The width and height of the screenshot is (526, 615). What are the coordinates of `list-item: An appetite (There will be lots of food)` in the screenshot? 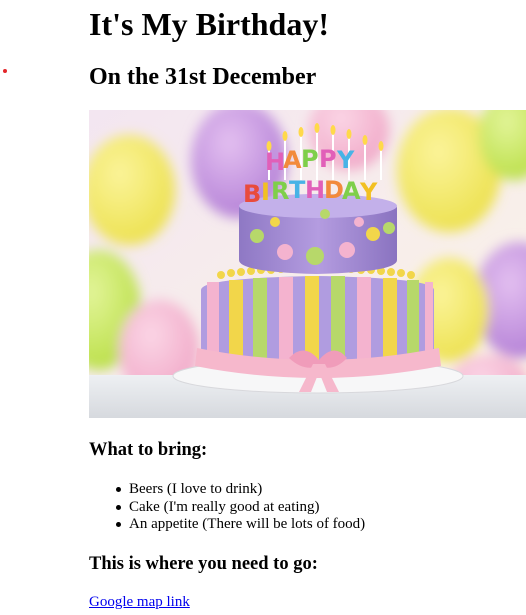 It's located at (241, 525).